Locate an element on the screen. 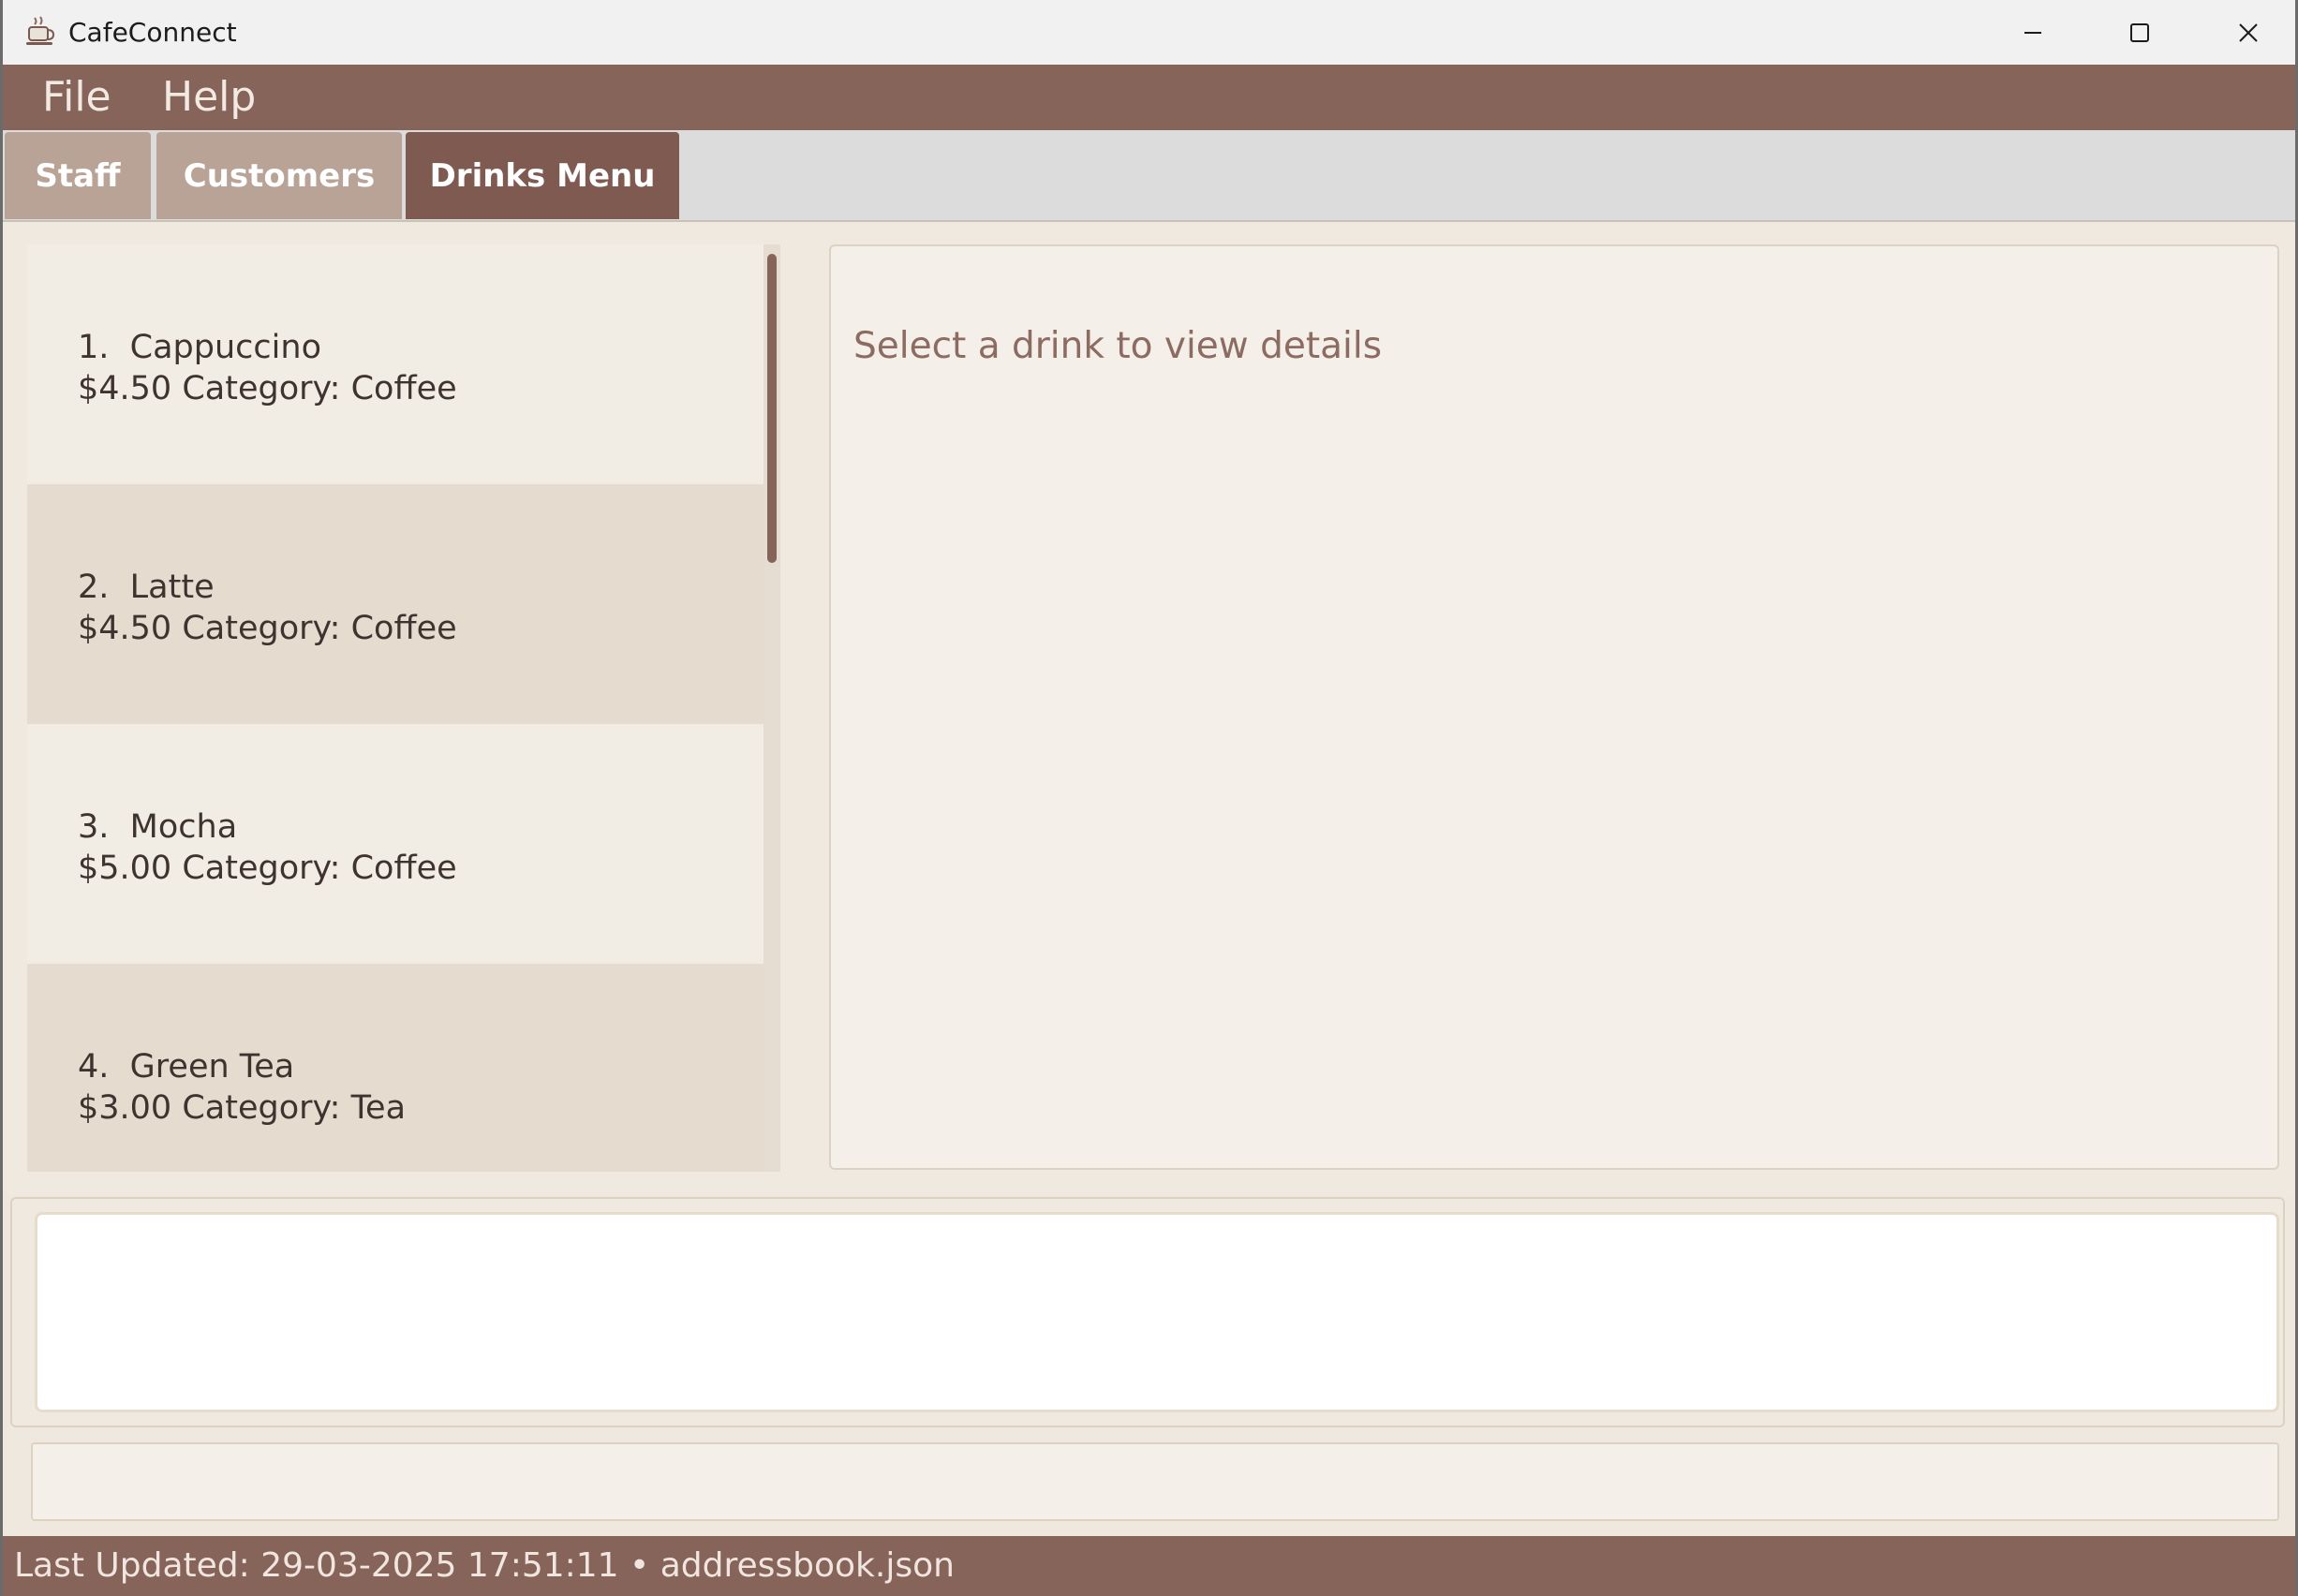 The height and width of the screenshot is (1596, 2298). title-bar: CafeConnect is located at coordinates (1149, 32).